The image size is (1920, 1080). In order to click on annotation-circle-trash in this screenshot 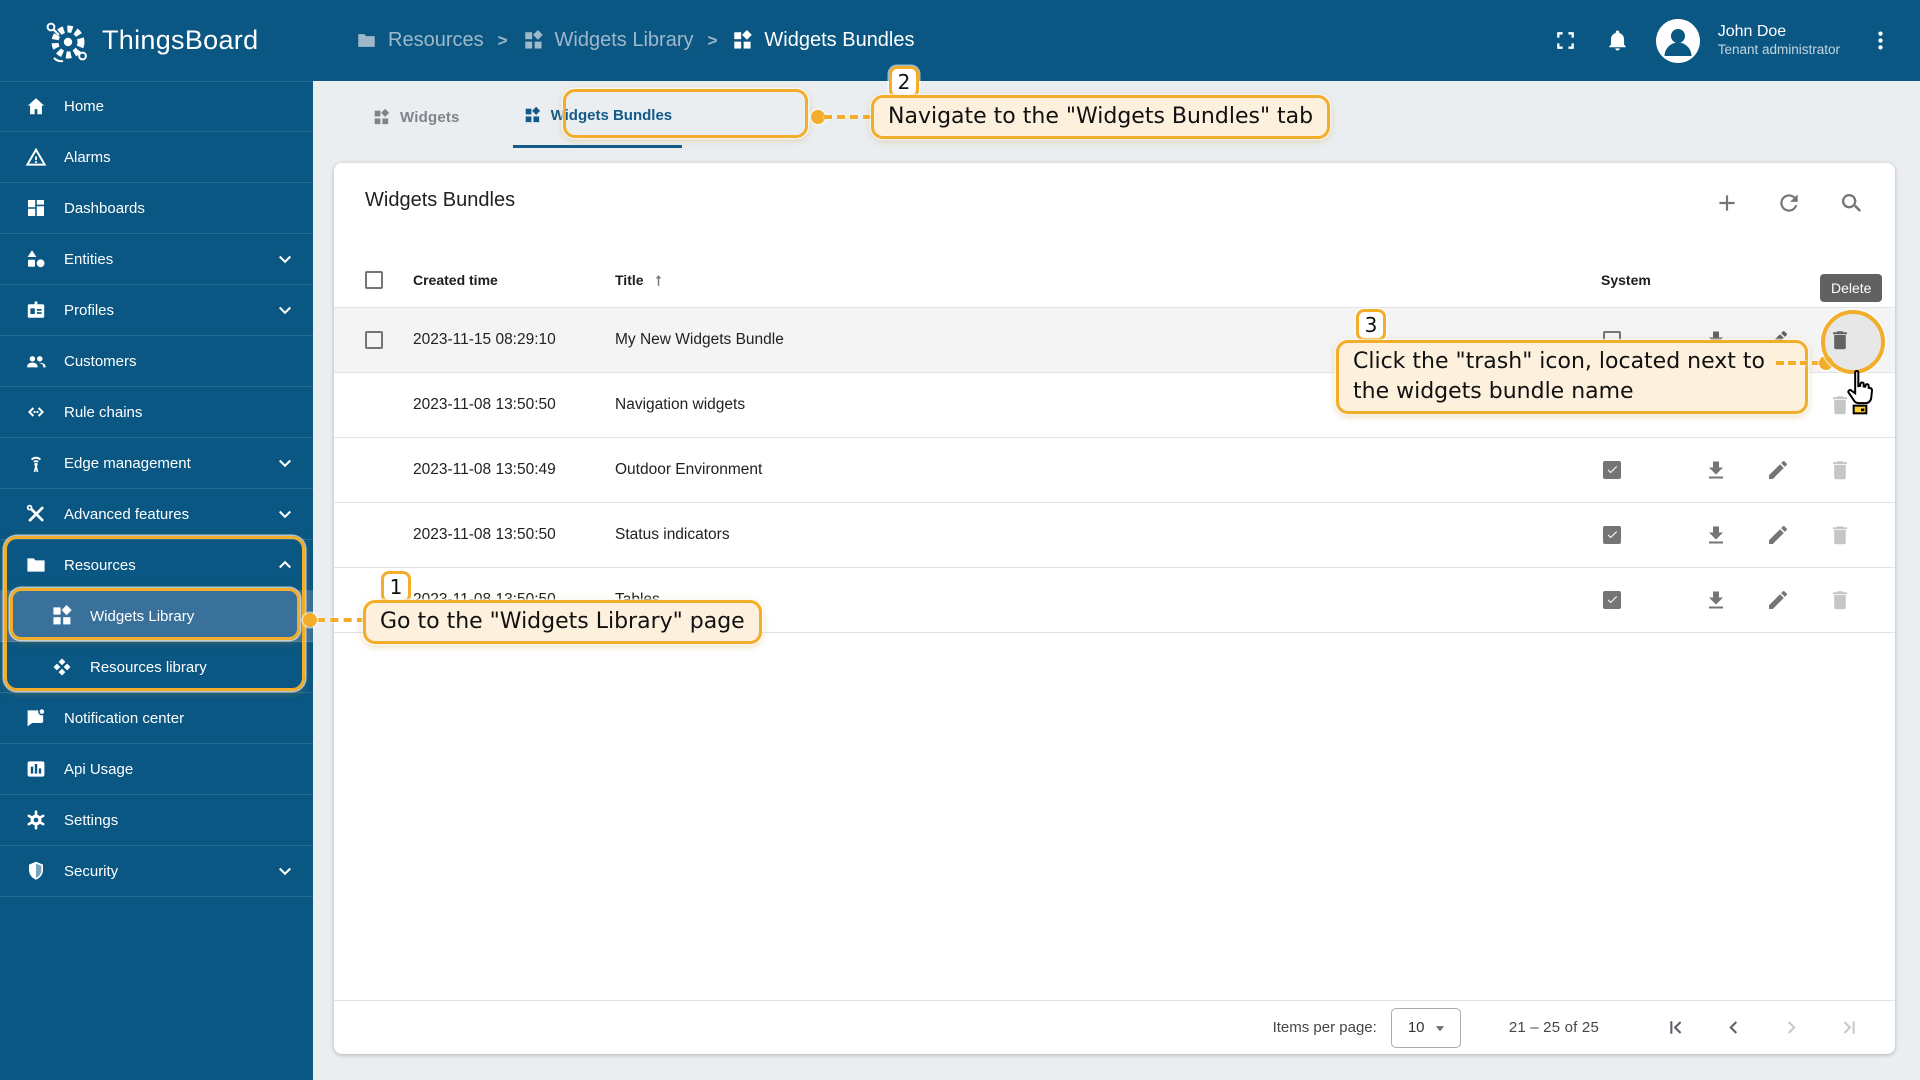, I will do `click(1853, 342)`.